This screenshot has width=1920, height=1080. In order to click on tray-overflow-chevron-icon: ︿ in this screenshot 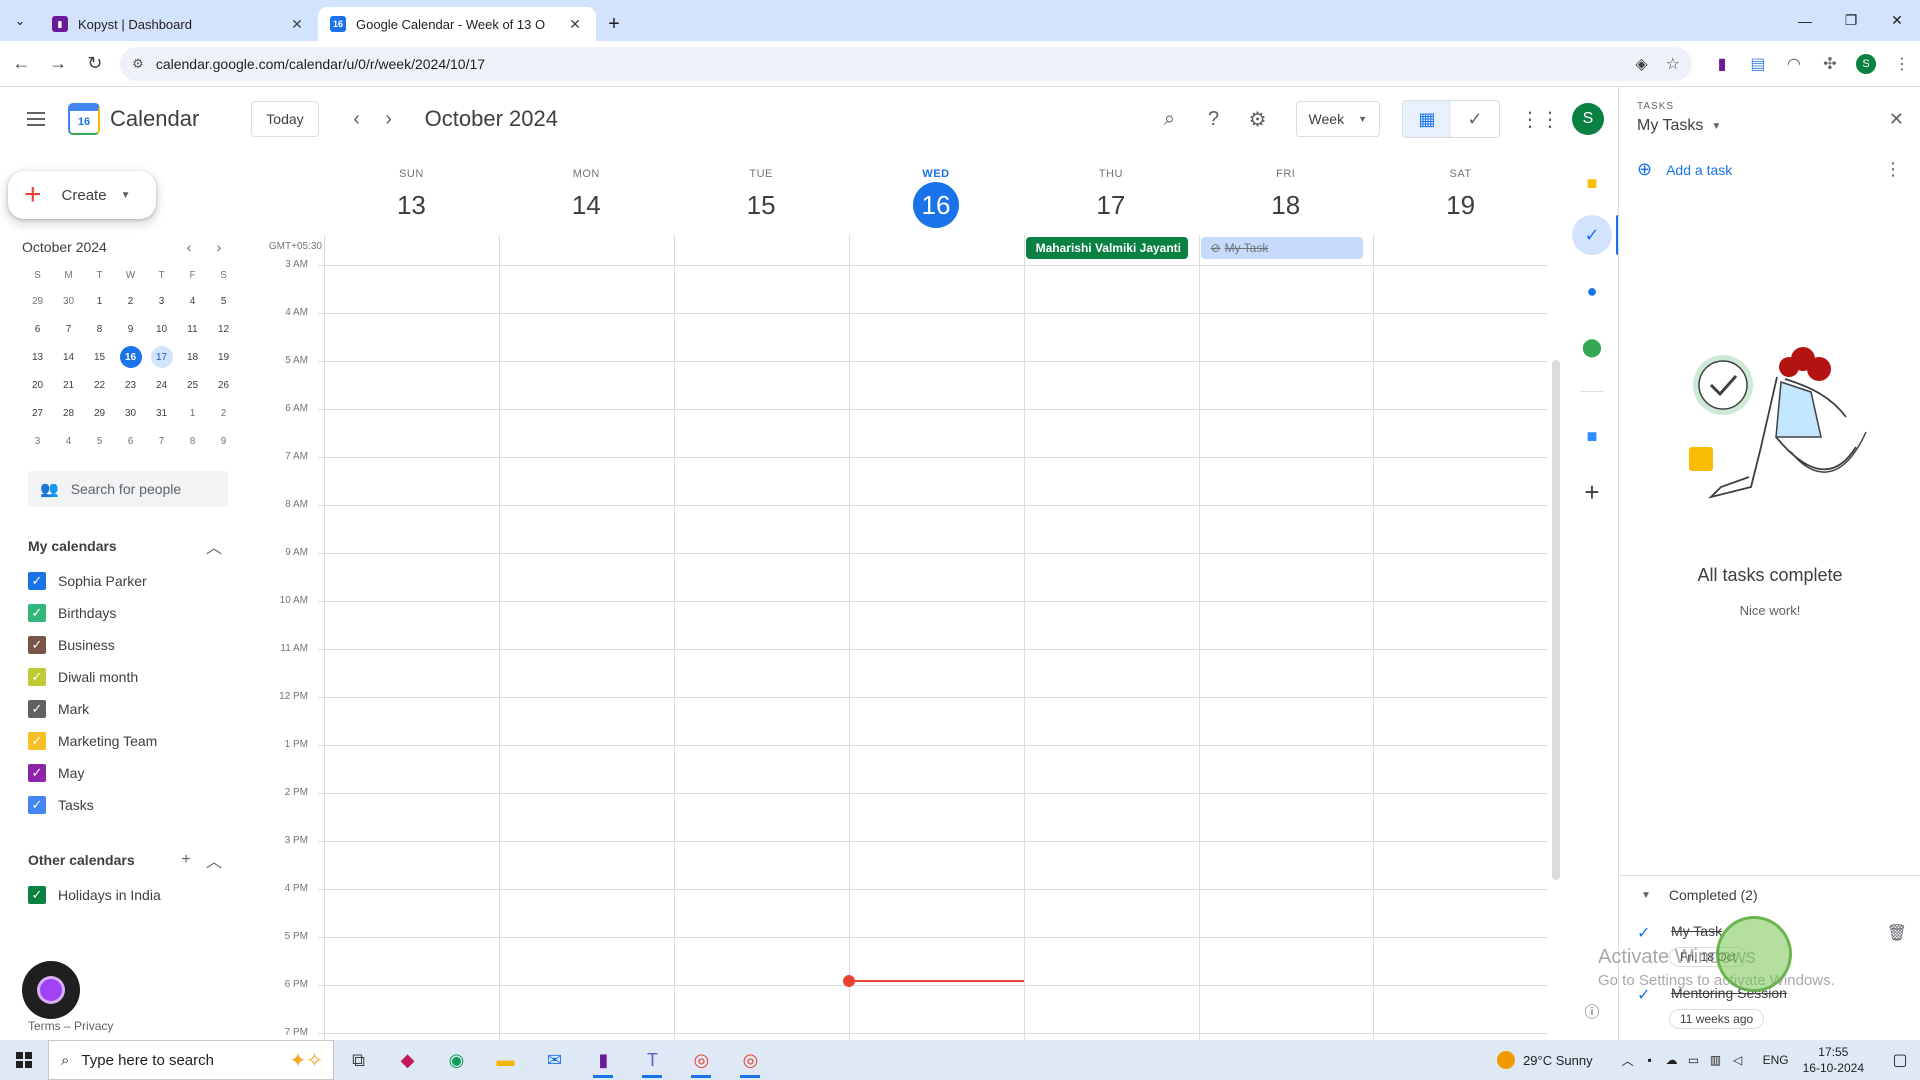, I will do `click(1628, 1060)`.